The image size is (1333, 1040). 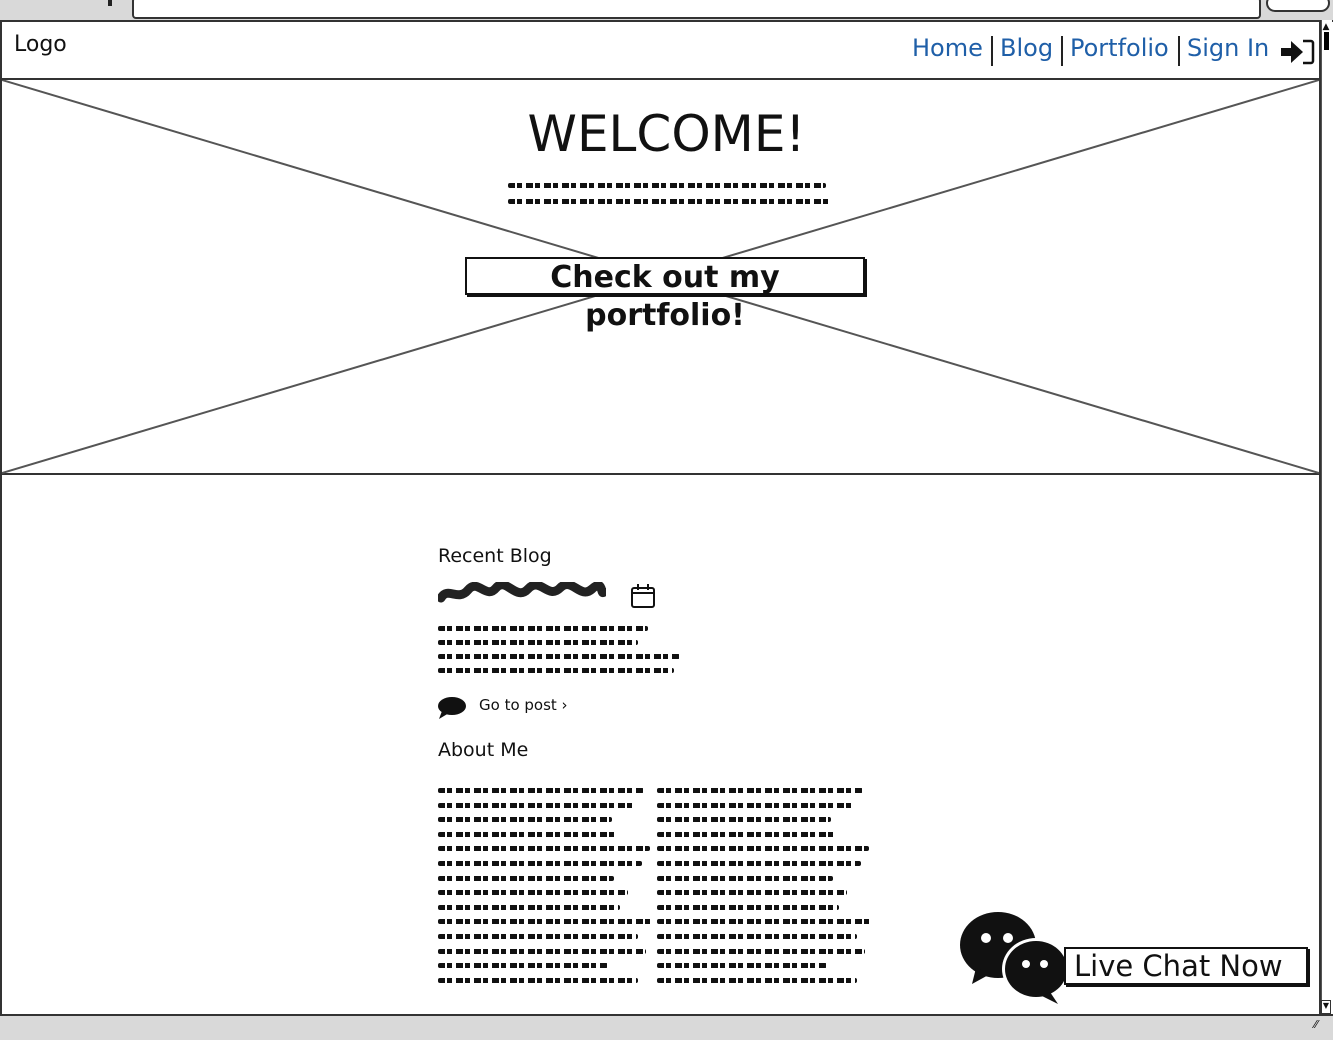 I want to click on site-logo: Logo, so click(x=40, y=44).